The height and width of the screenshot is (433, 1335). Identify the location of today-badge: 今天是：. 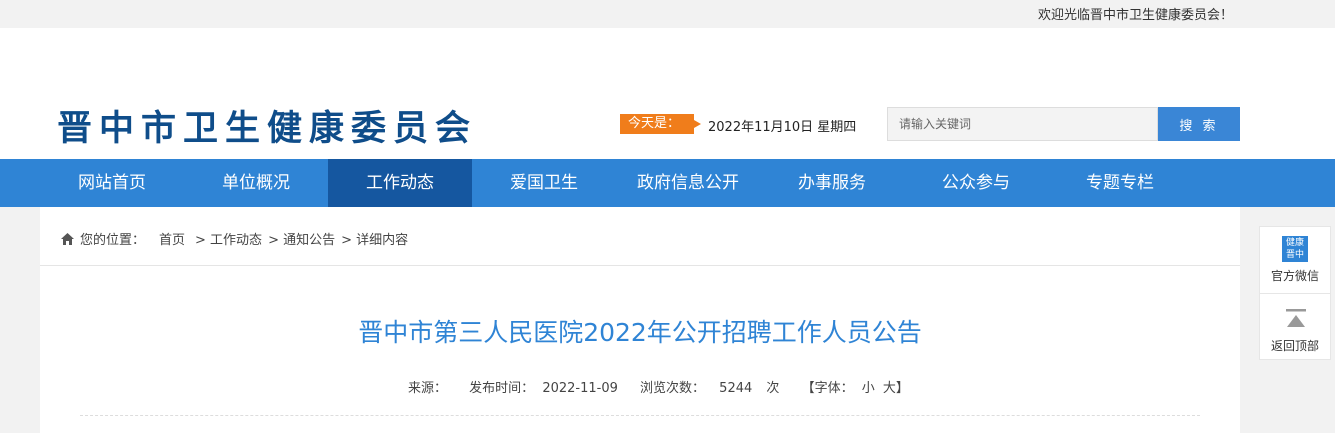
(660, 124).